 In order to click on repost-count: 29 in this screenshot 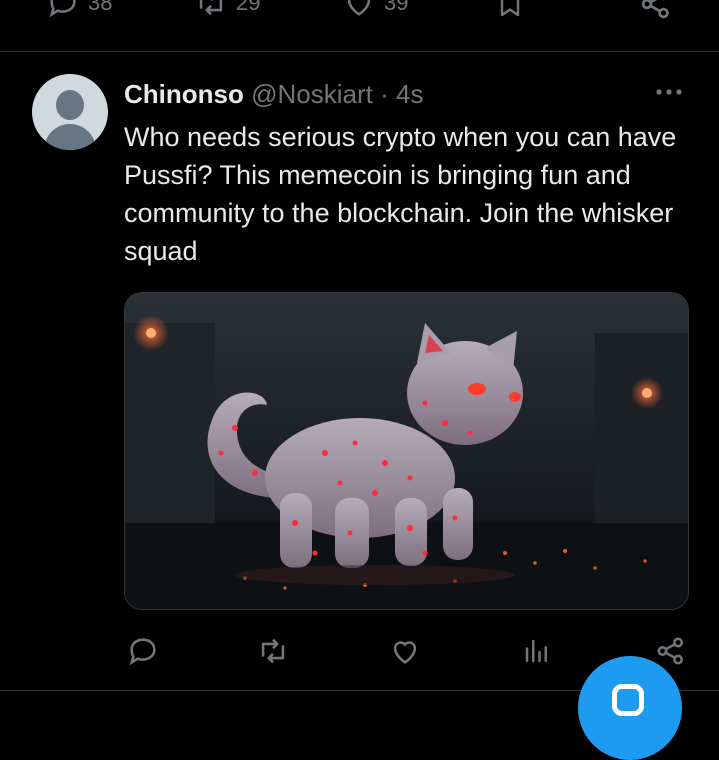, I will do `click(248, 7)`.